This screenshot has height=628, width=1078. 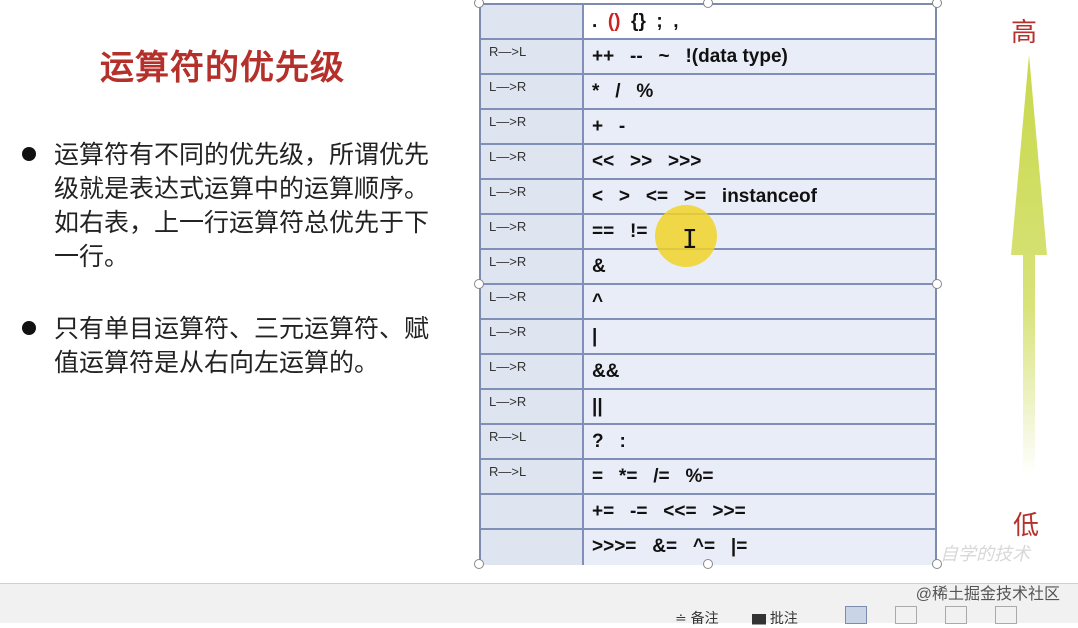 I want to click on table-row: R—>L ++ -- ~ !(data type), so click(x=708, y=57).